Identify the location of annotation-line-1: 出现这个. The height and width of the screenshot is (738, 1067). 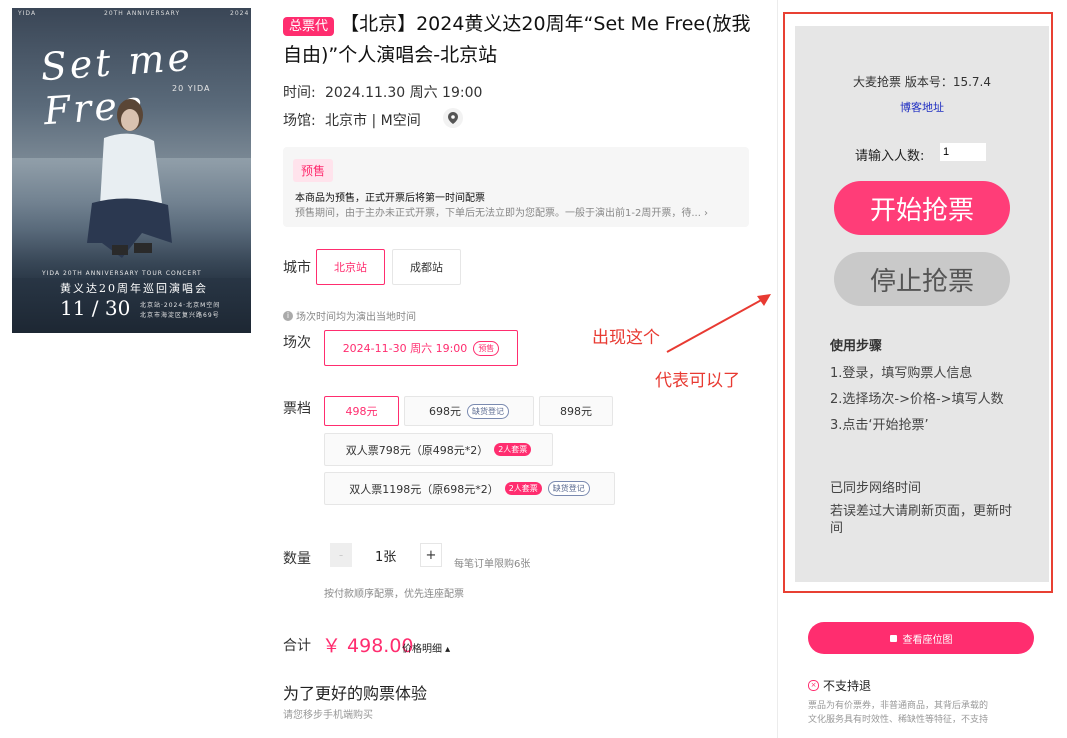
(626, 338).